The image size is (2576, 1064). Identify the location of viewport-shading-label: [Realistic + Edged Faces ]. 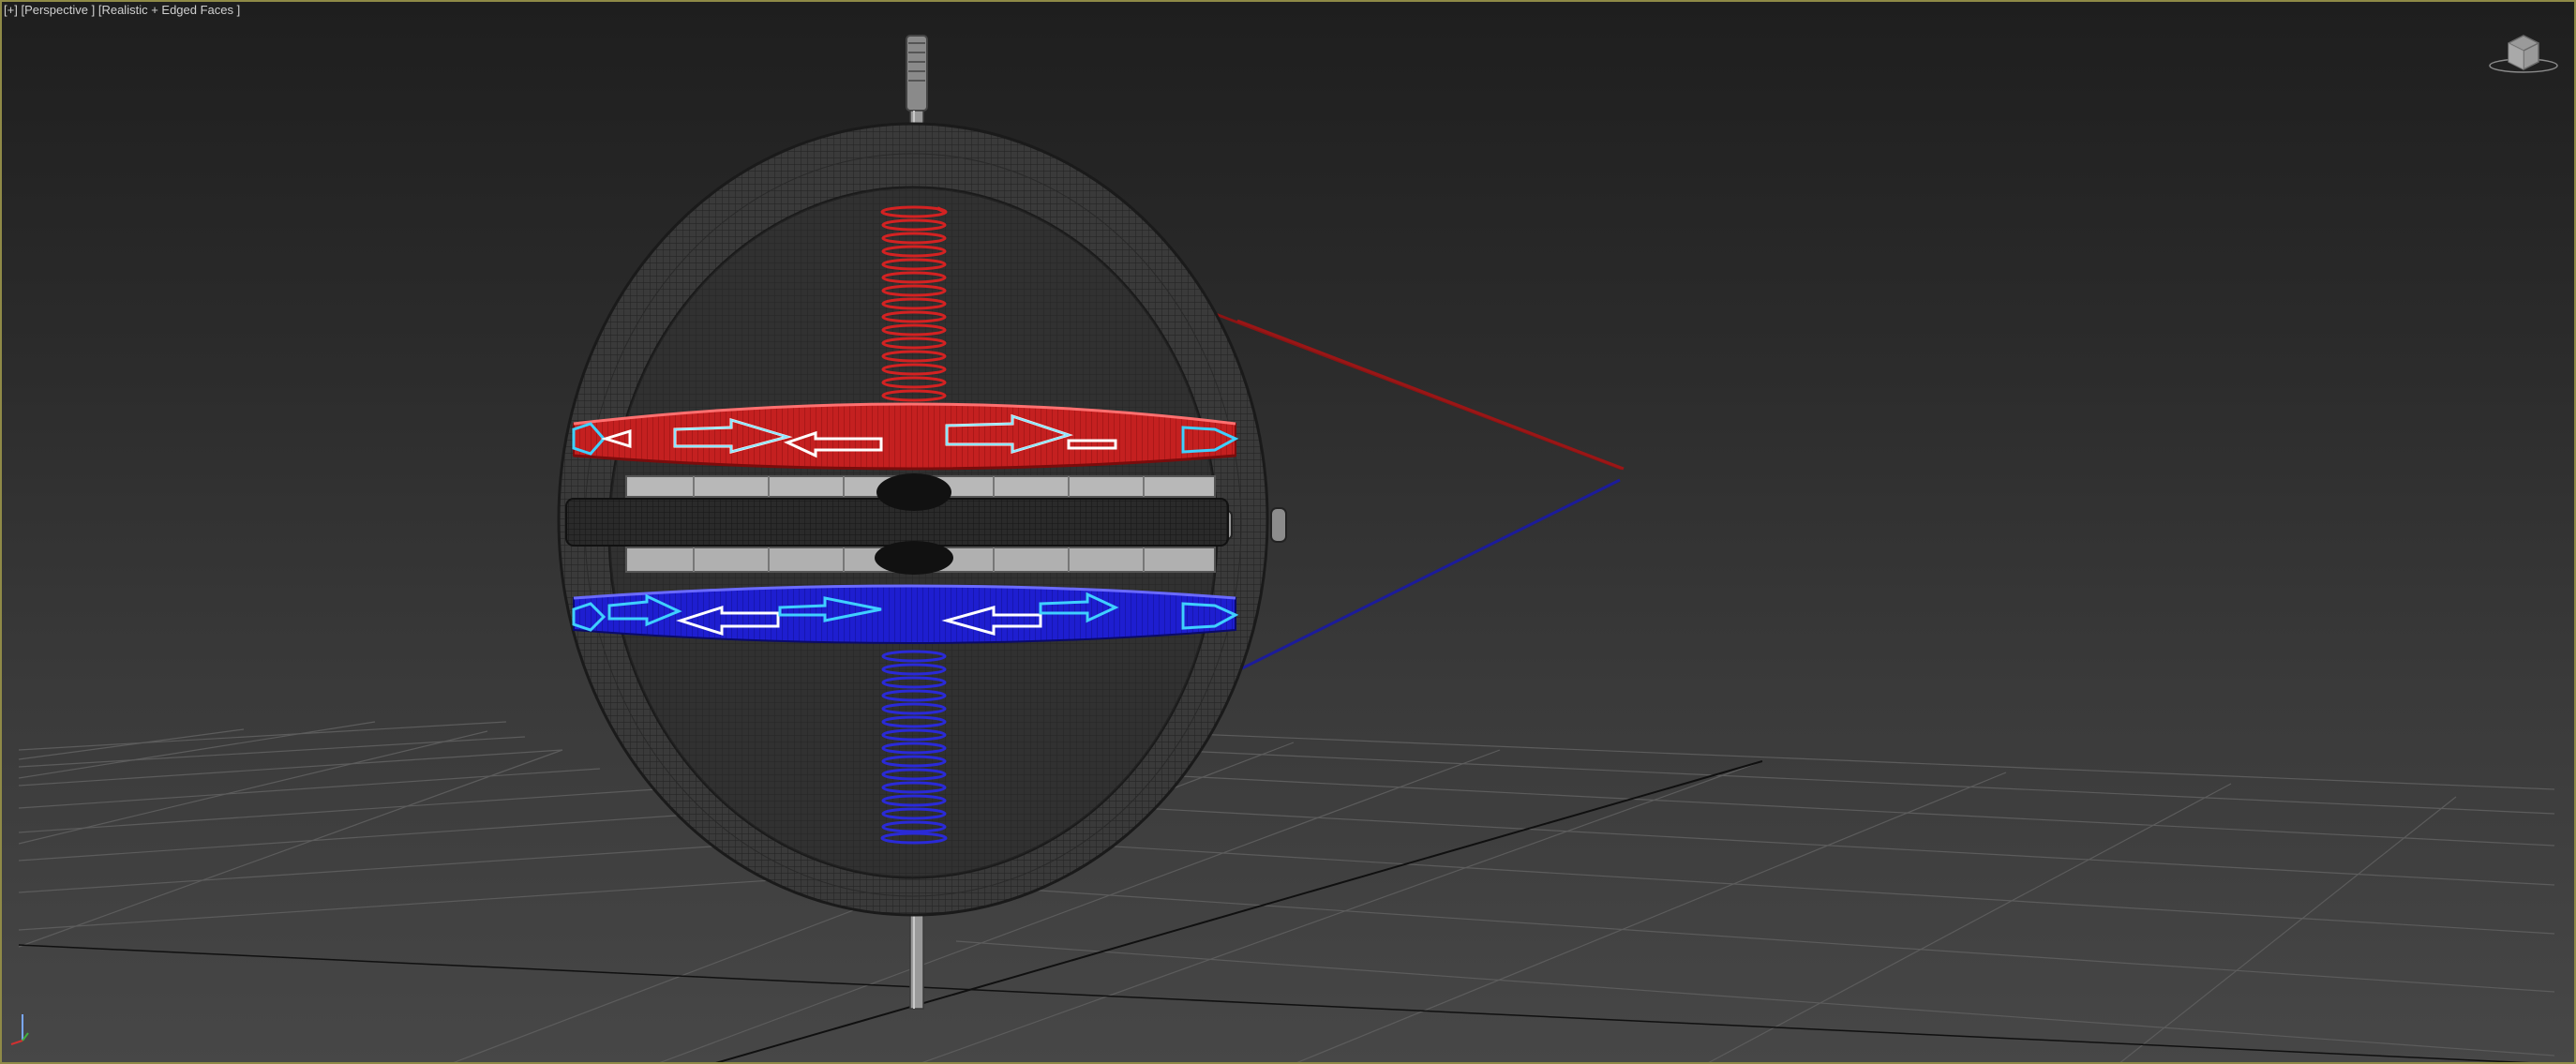
(169, 10).